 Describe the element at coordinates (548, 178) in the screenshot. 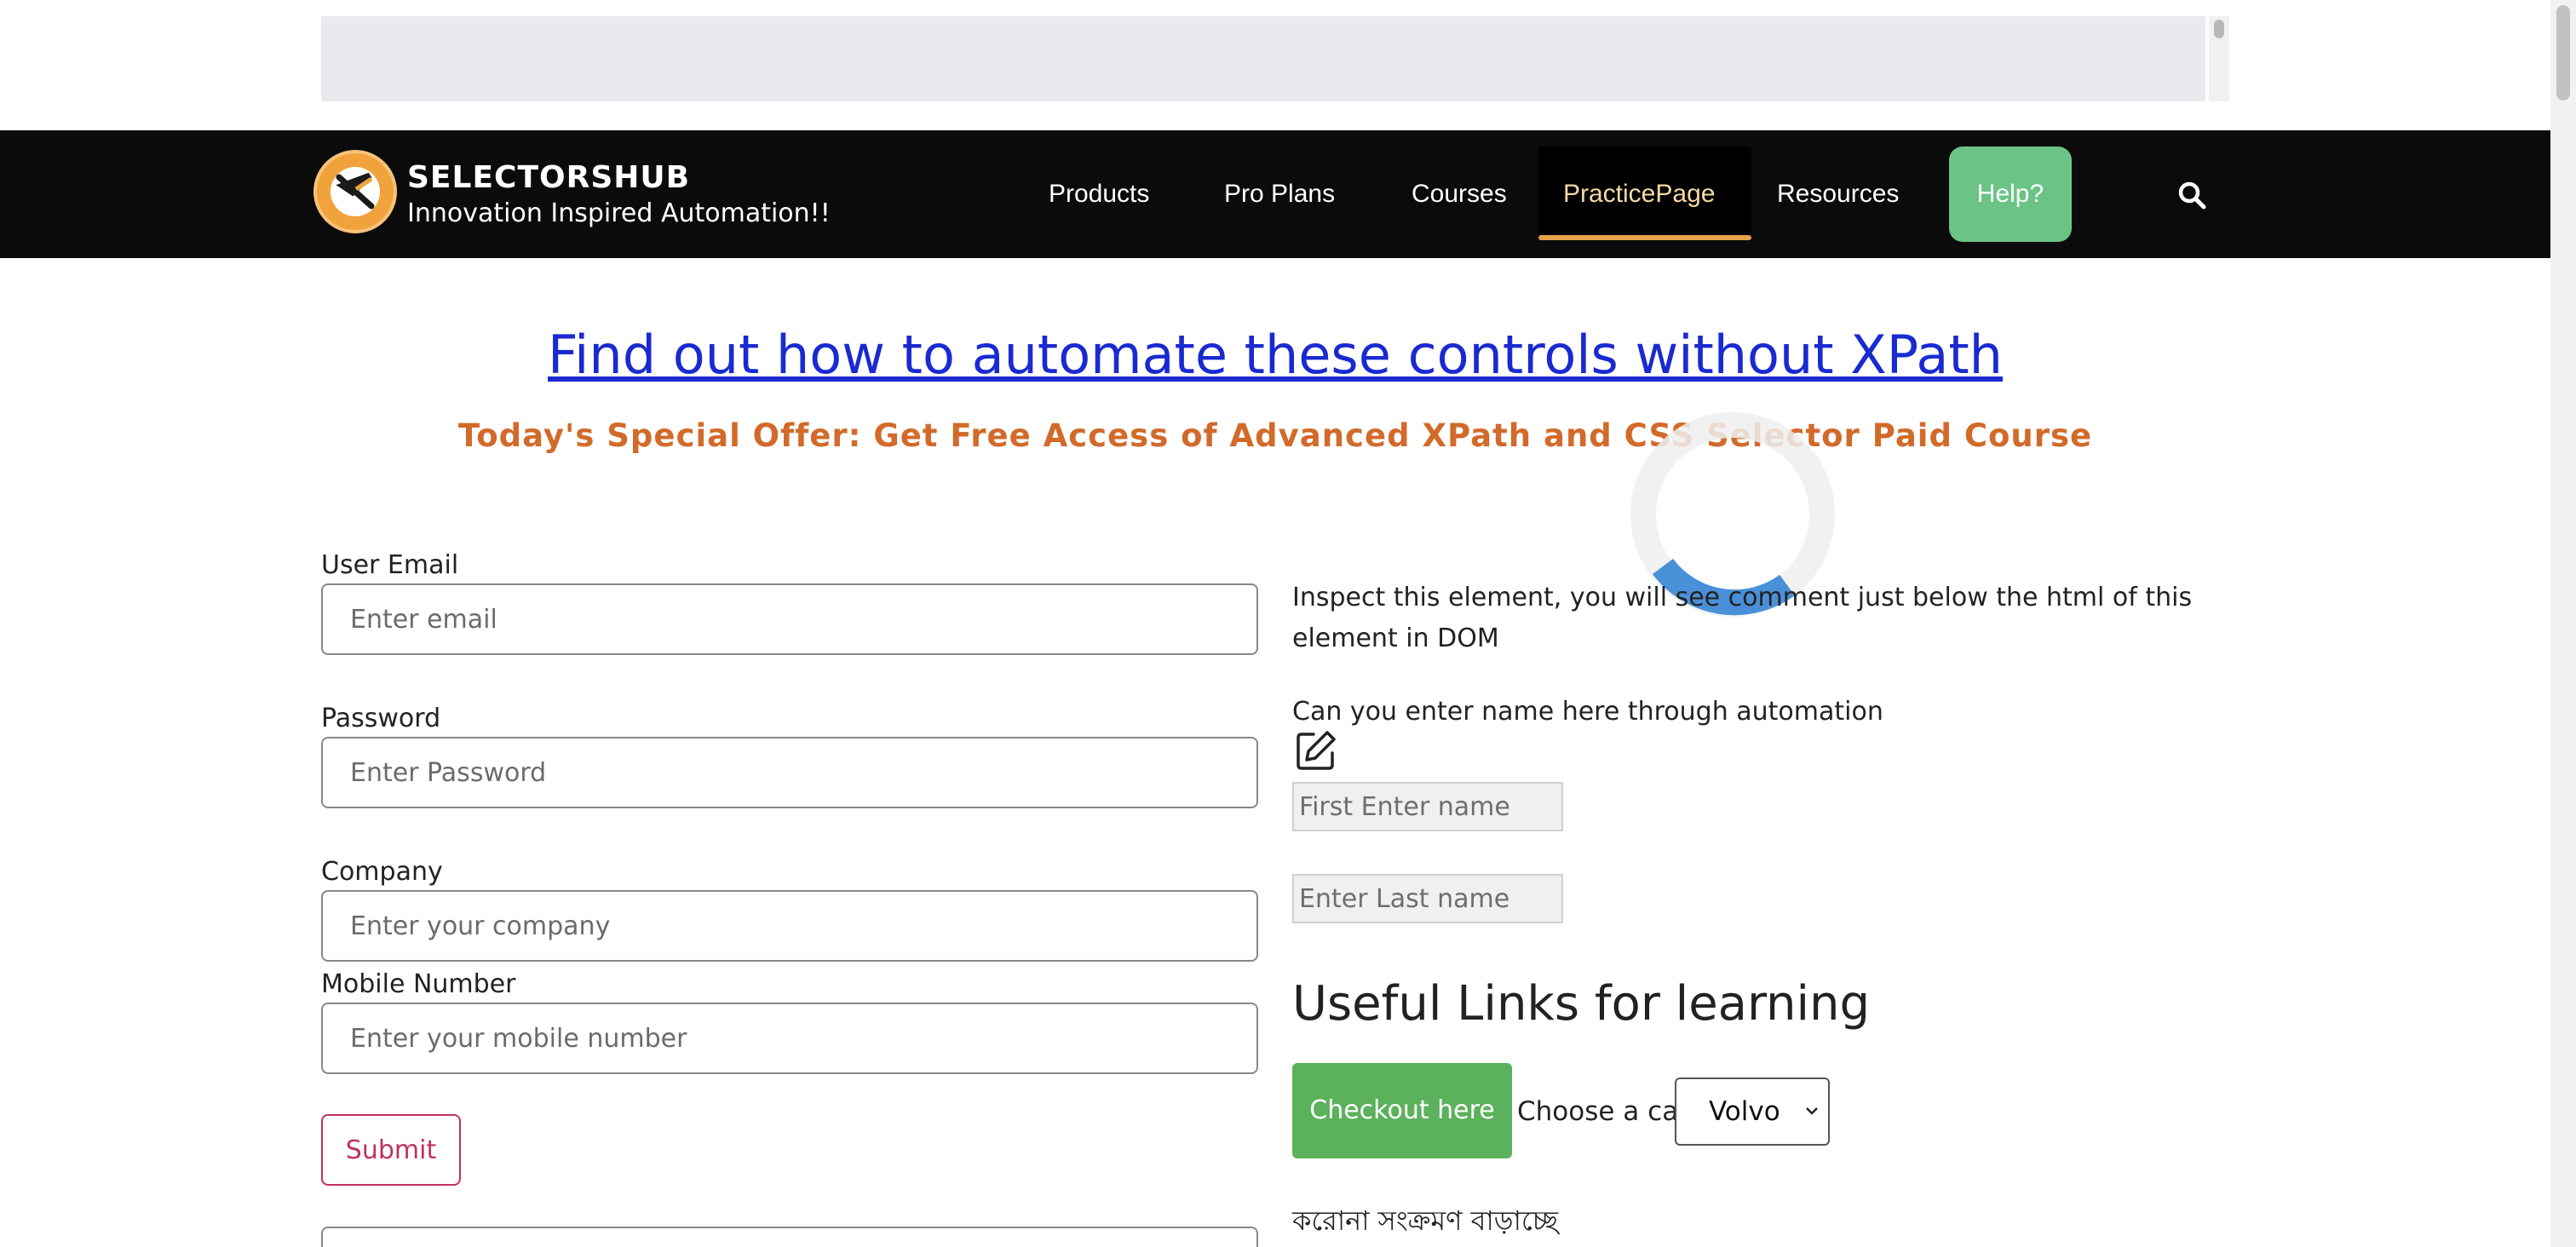

I see `brand-title: SELECTORSHUB` at that location.